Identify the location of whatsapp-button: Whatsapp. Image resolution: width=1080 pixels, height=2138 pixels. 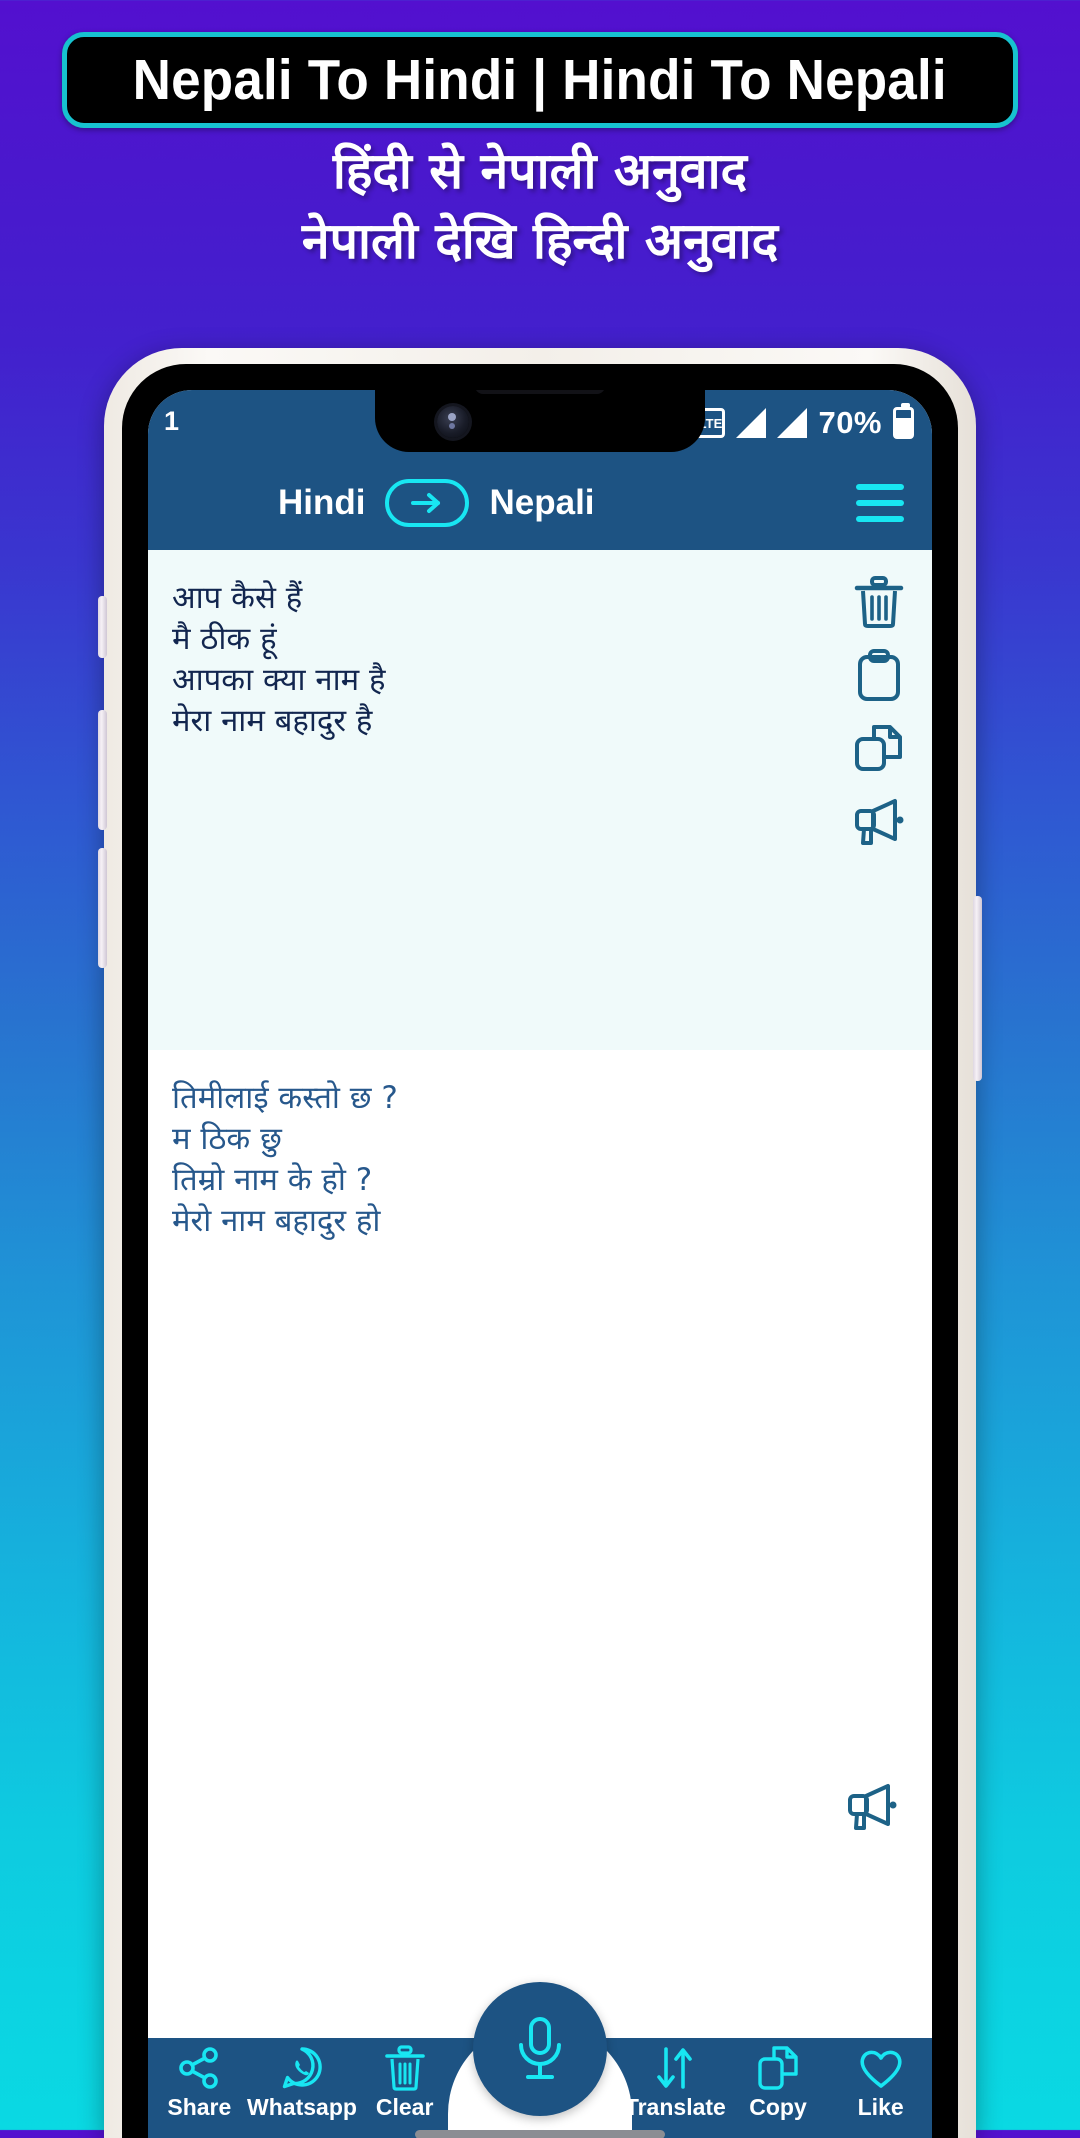
(302, 2082).